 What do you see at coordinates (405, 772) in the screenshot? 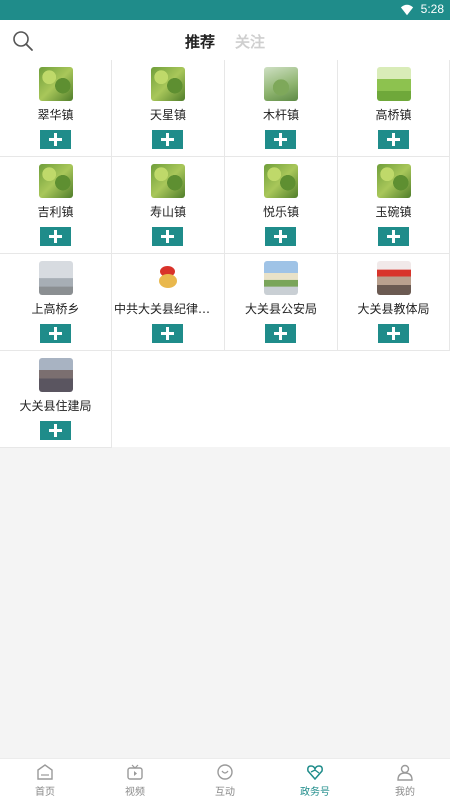
I see `user-icon` at bounding box center [405, 772].